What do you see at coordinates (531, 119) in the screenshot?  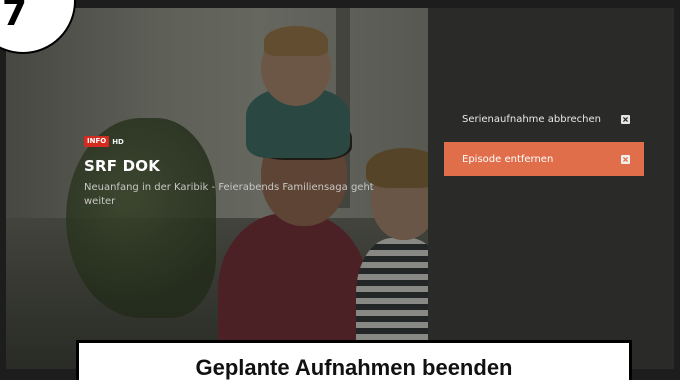 I see `menu-item-label: Serienaufnahme abbrechen` at bounding box center [531, 119].